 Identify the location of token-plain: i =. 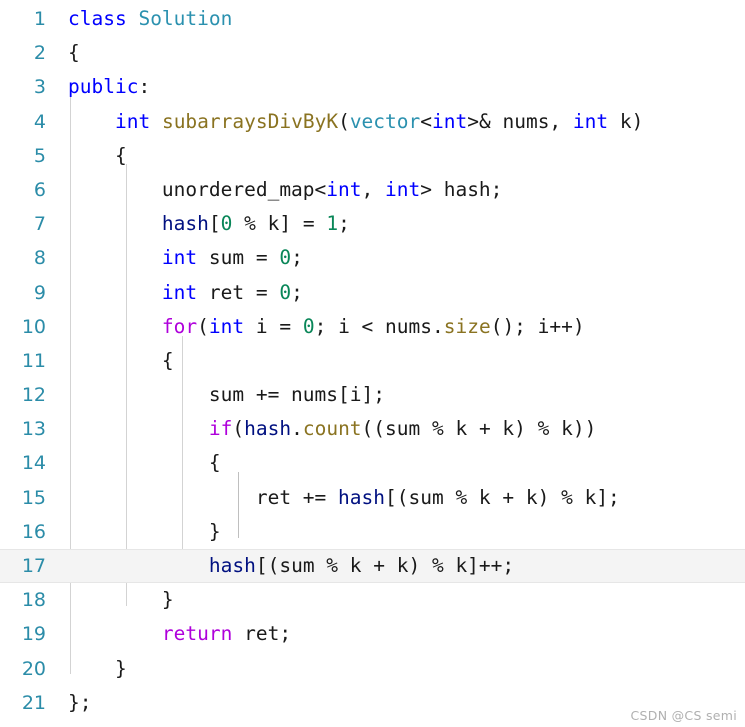
(273, 326).